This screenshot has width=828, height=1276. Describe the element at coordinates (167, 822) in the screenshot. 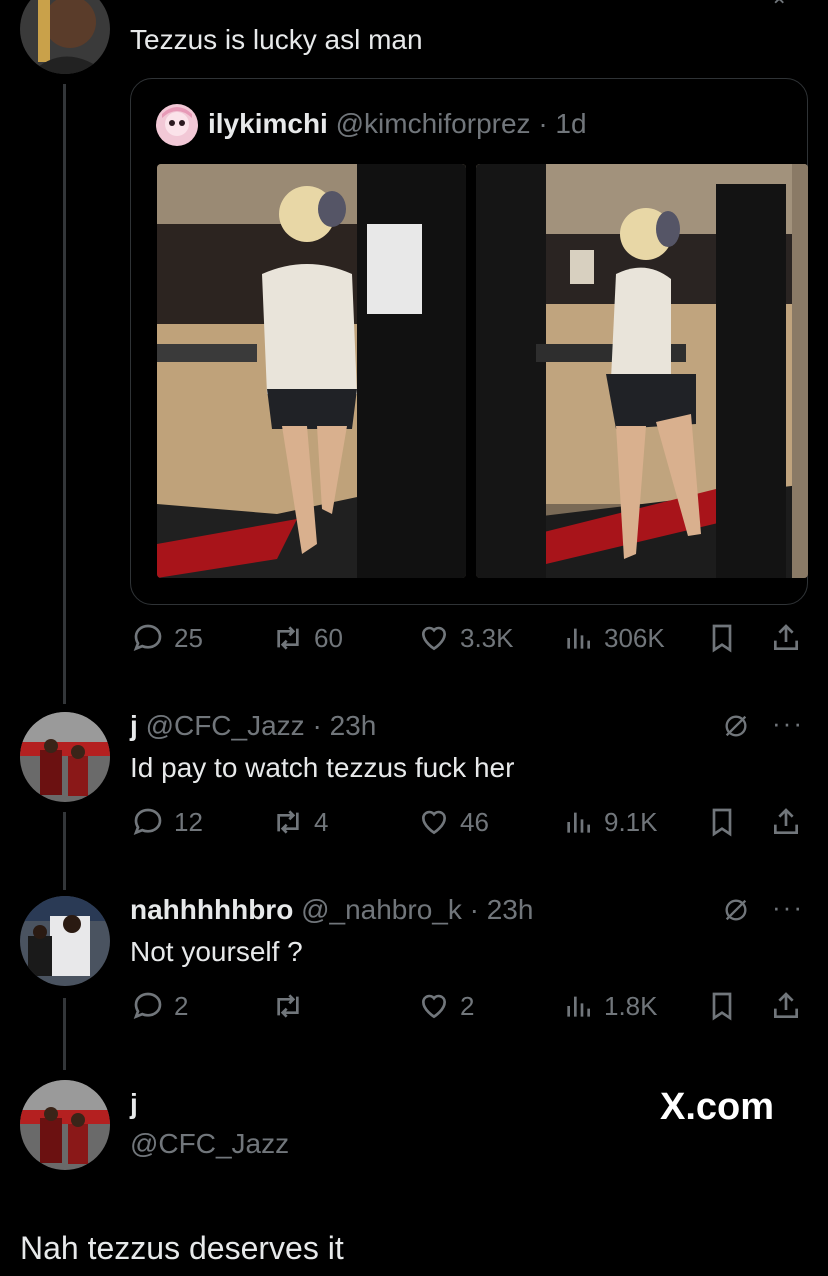

I see `reply1-reply-button: 12` at that location.